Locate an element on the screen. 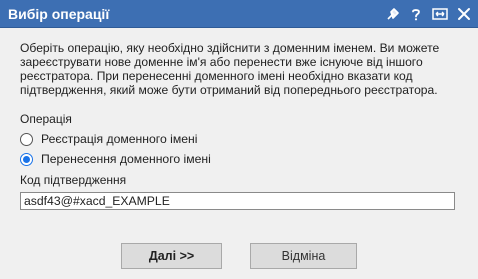 The image size is (478, 279). transfer-label: Перенесення доменного імені is located at coordinates (126, 159).